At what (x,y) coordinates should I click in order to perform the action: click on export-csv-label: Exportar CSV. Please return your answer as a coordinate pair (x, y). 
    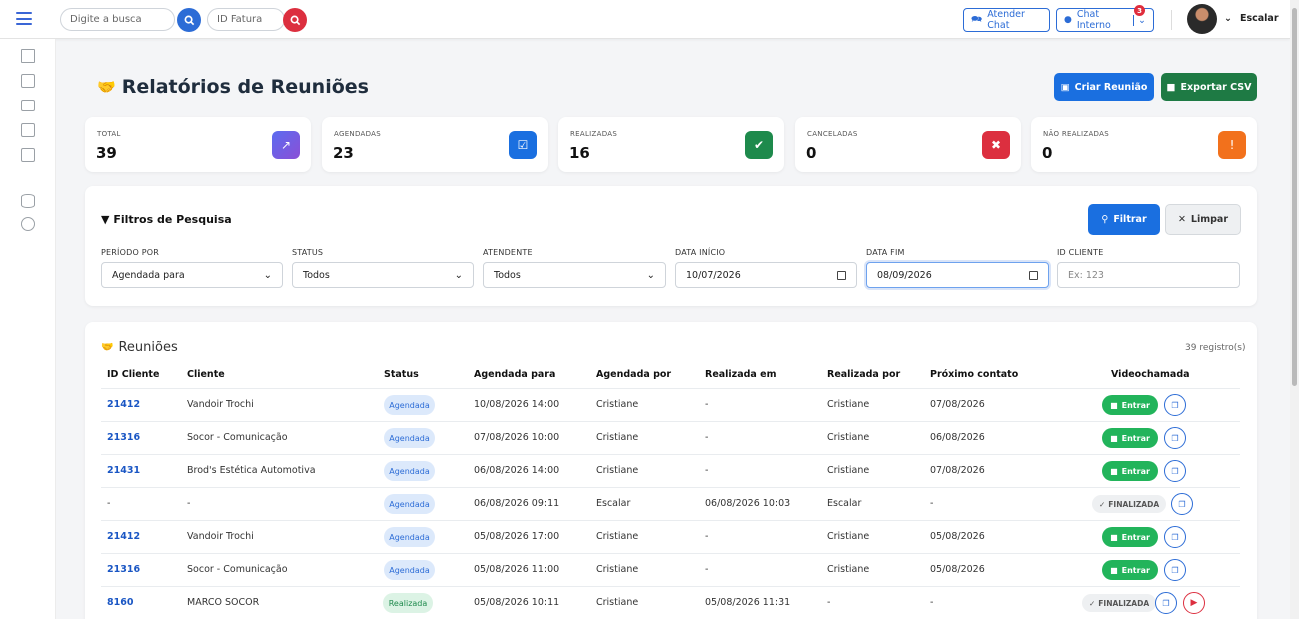
    Looking at the image, I should click on (1216, 87).